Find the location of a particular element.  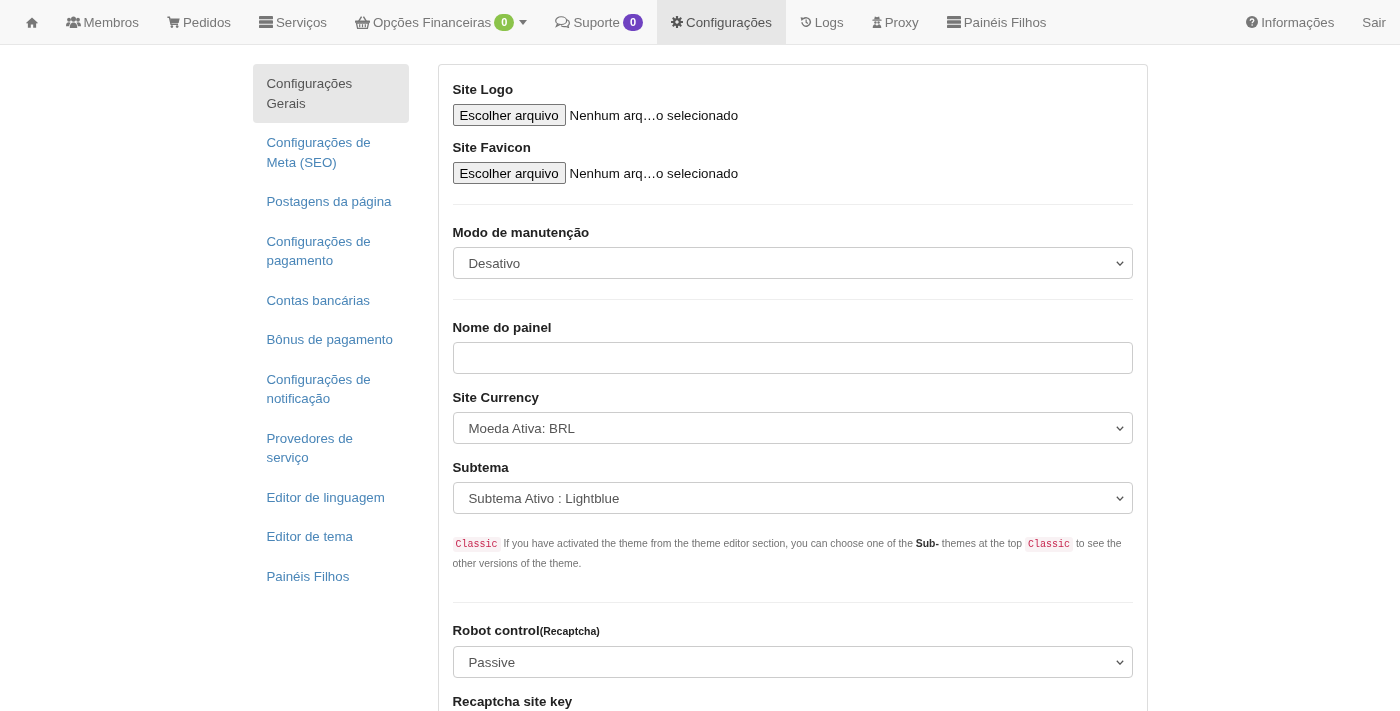

sidebar-item: Configurações de notificação is located at coordinates (330, 389).